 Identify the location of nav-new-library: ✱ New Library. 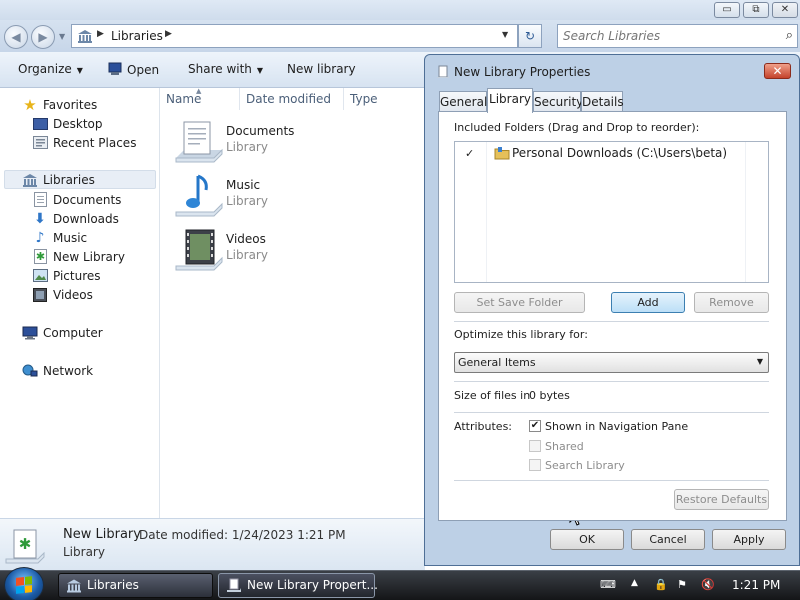
(78, 256).